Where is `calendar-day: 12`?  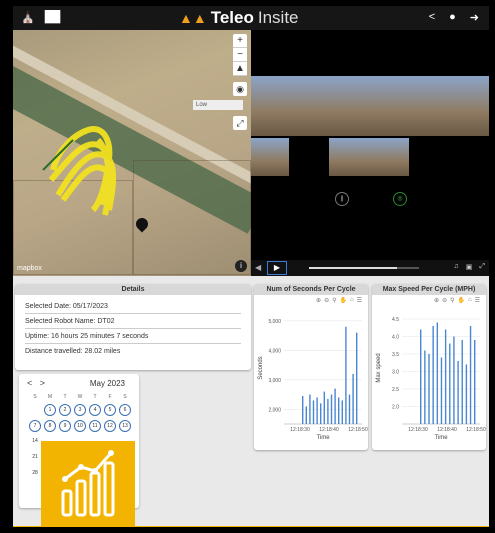
calendar-day: 12 is located at coordinates (110, 426).